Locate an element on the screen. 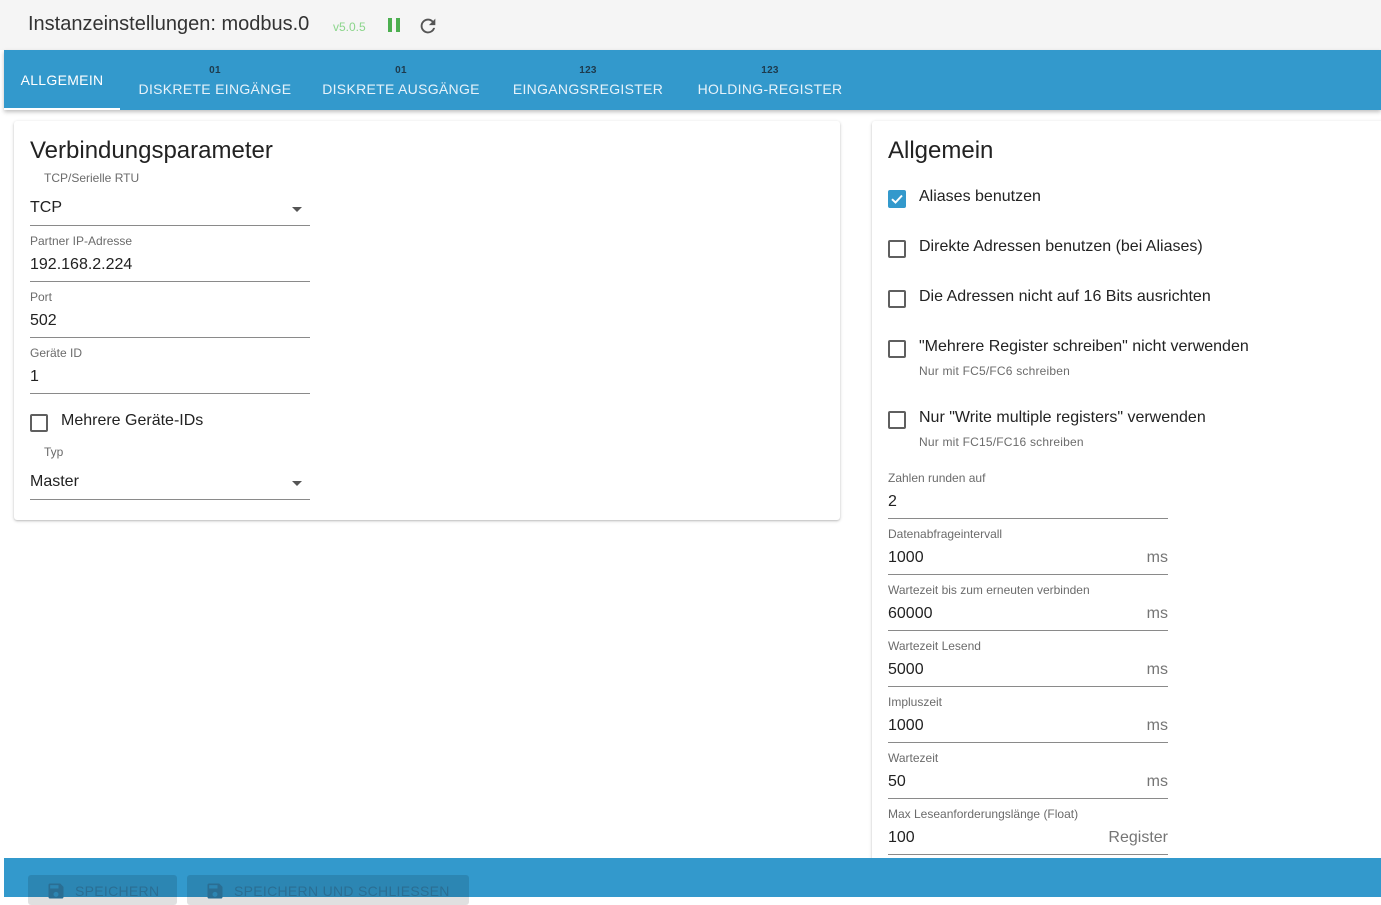  field-label: Max Leseanforderungslänge (Float) is located at coordinates (983, 814).